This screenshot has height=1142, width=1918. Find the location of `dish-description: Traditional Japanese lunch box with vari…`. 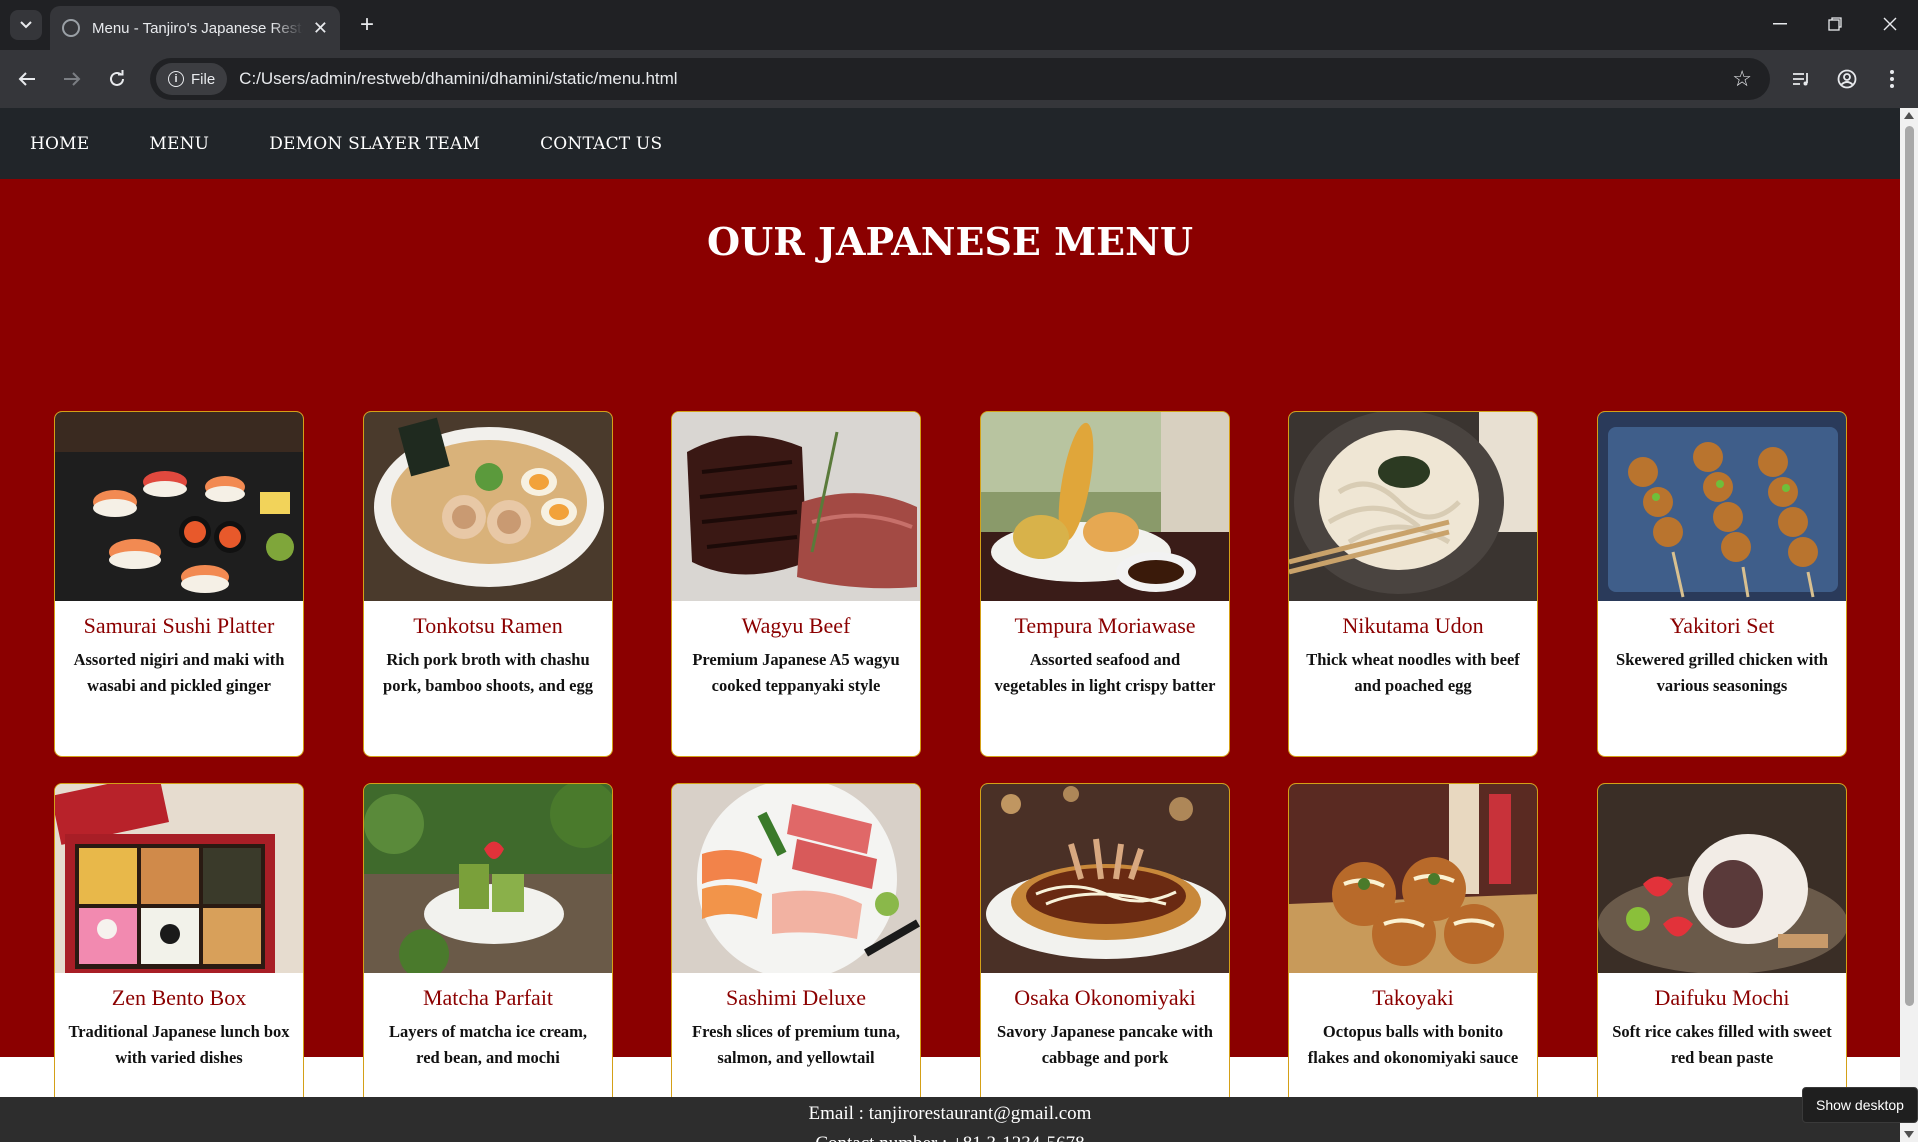

dish-description: Traditional Japanese lunch box with vari… is located at coordinates (179, 1044).